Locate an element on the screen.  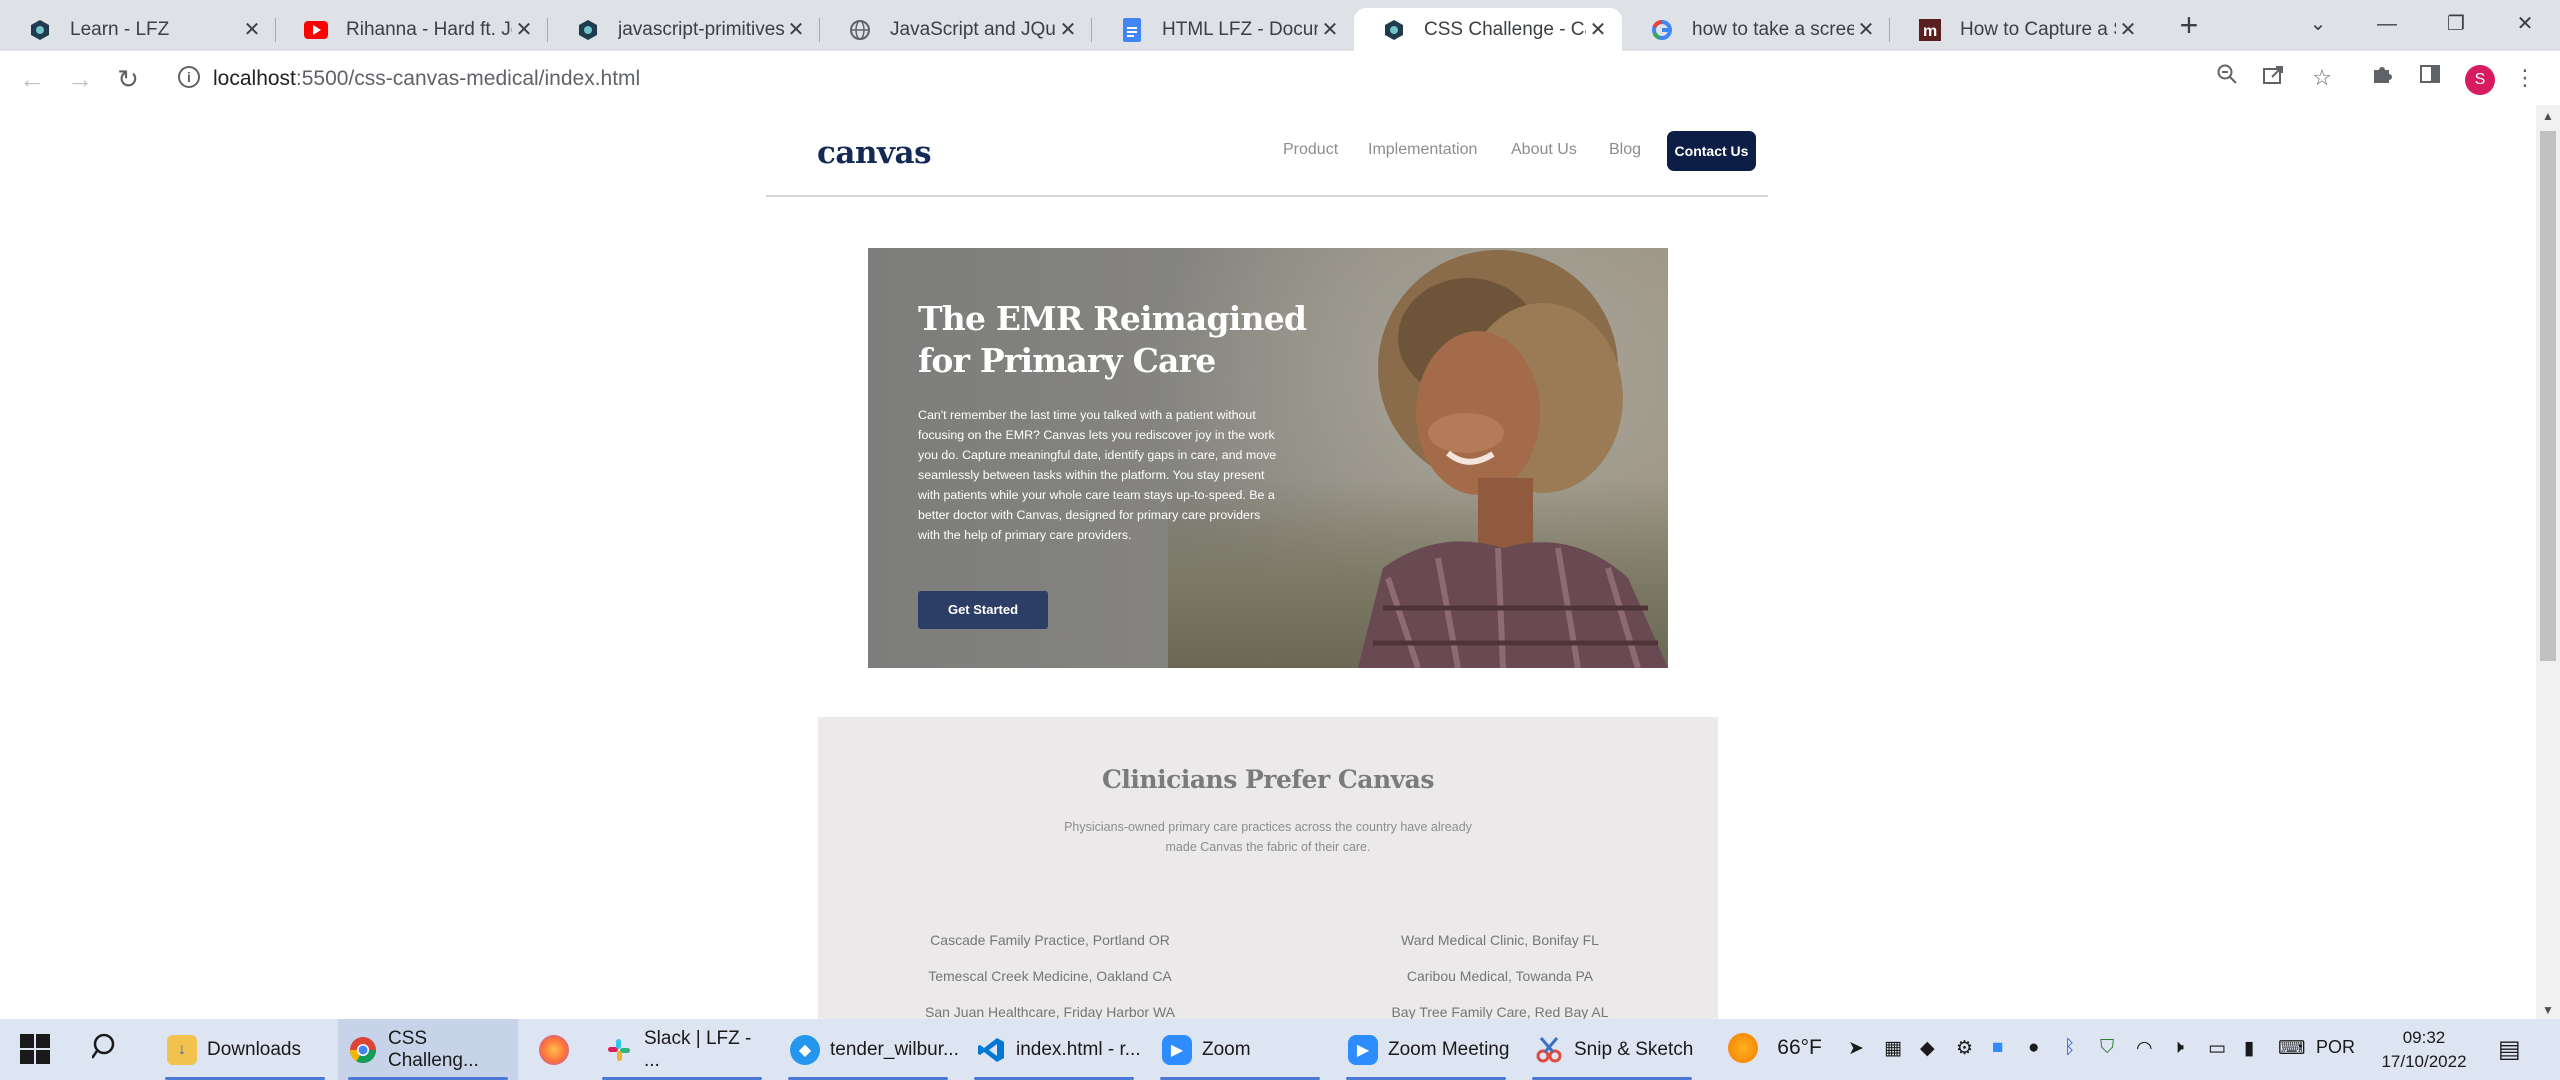
vscode-icon is located at coordinates (991, 1050).